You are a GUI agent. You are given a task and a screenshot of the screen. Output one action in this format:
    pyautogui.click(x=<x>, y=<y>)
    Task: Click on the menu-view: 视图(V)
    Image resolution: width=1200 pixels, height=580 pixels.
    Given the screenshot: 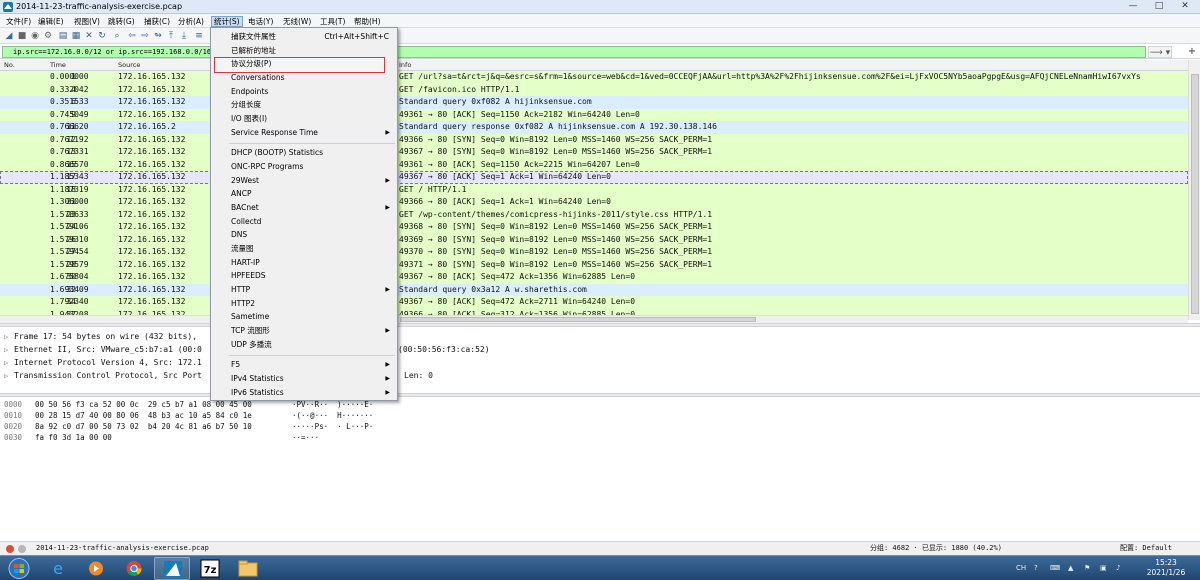 What is the action you would take?
    pyautogui.click(x=87, y=21)
    